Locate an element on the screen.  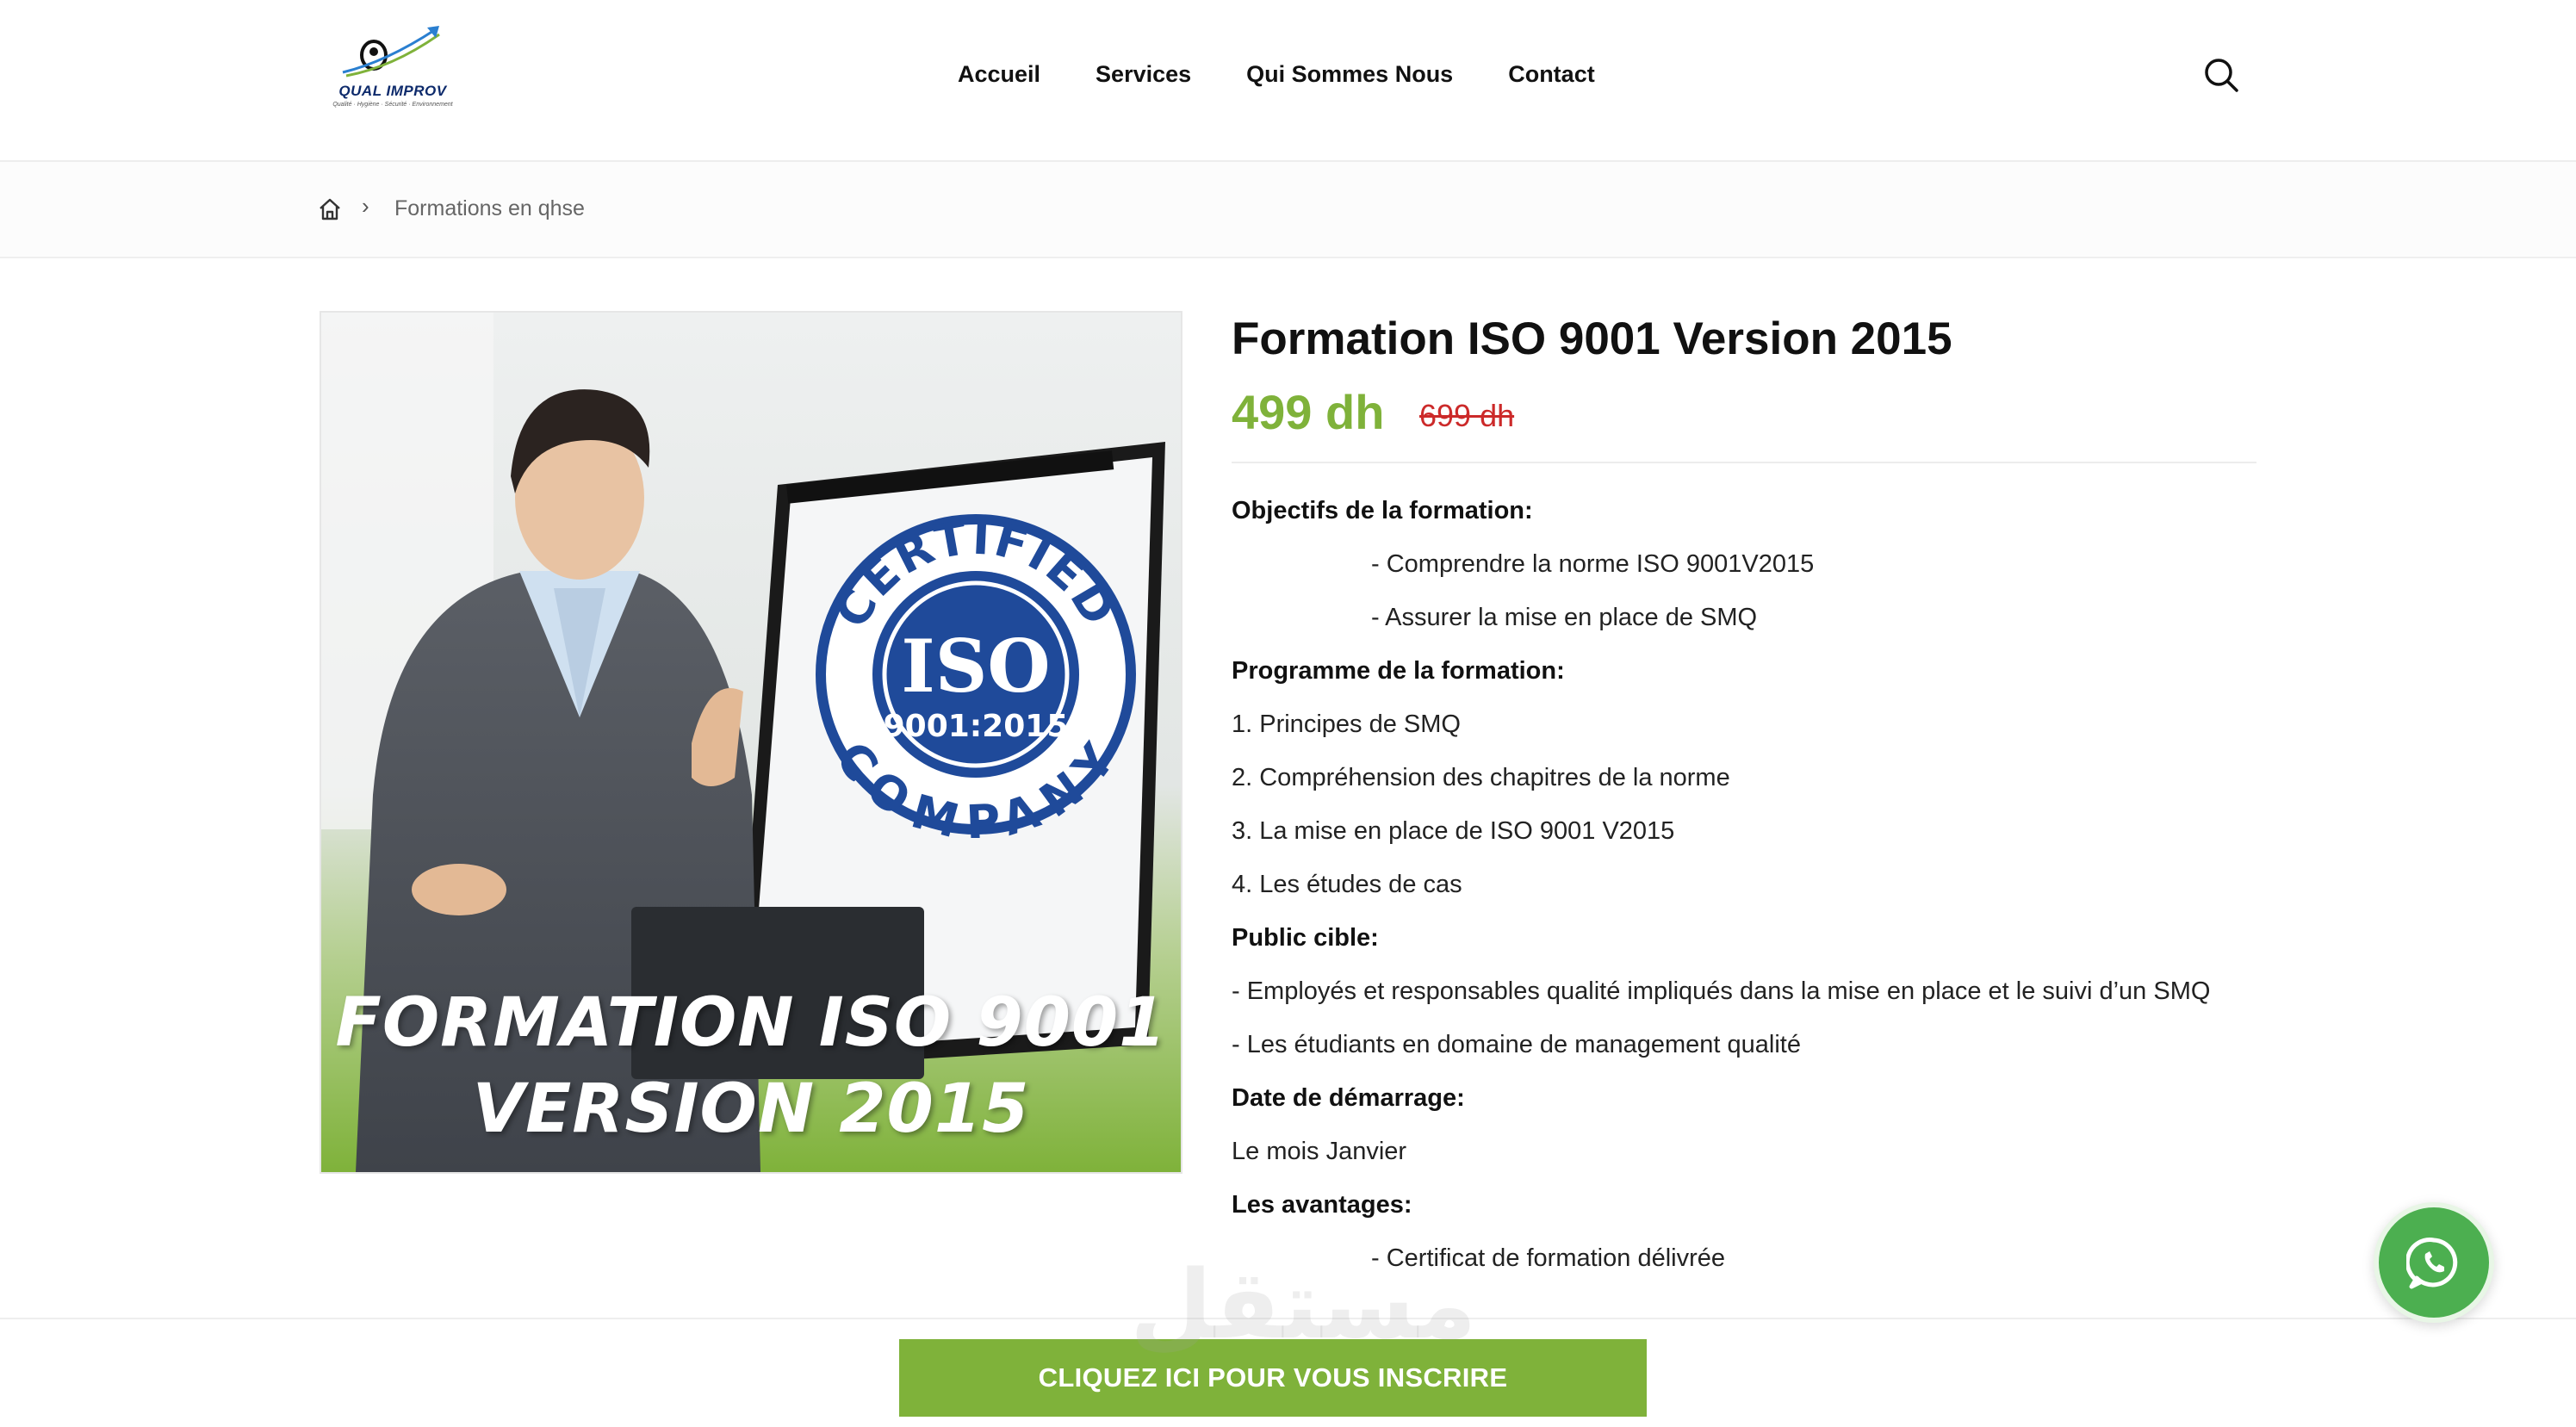
iso-badge: CERTIFIED COMPANY ISO 9001:2015 is located at coordinates (976, 674).